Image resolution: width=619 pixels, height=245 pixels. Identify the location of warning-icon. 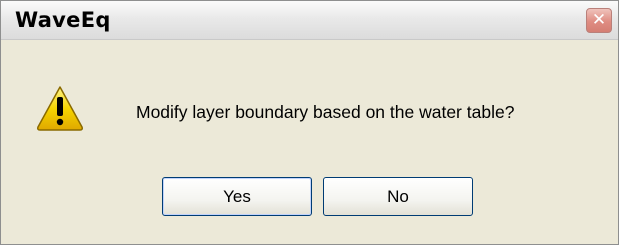
(60, 108).